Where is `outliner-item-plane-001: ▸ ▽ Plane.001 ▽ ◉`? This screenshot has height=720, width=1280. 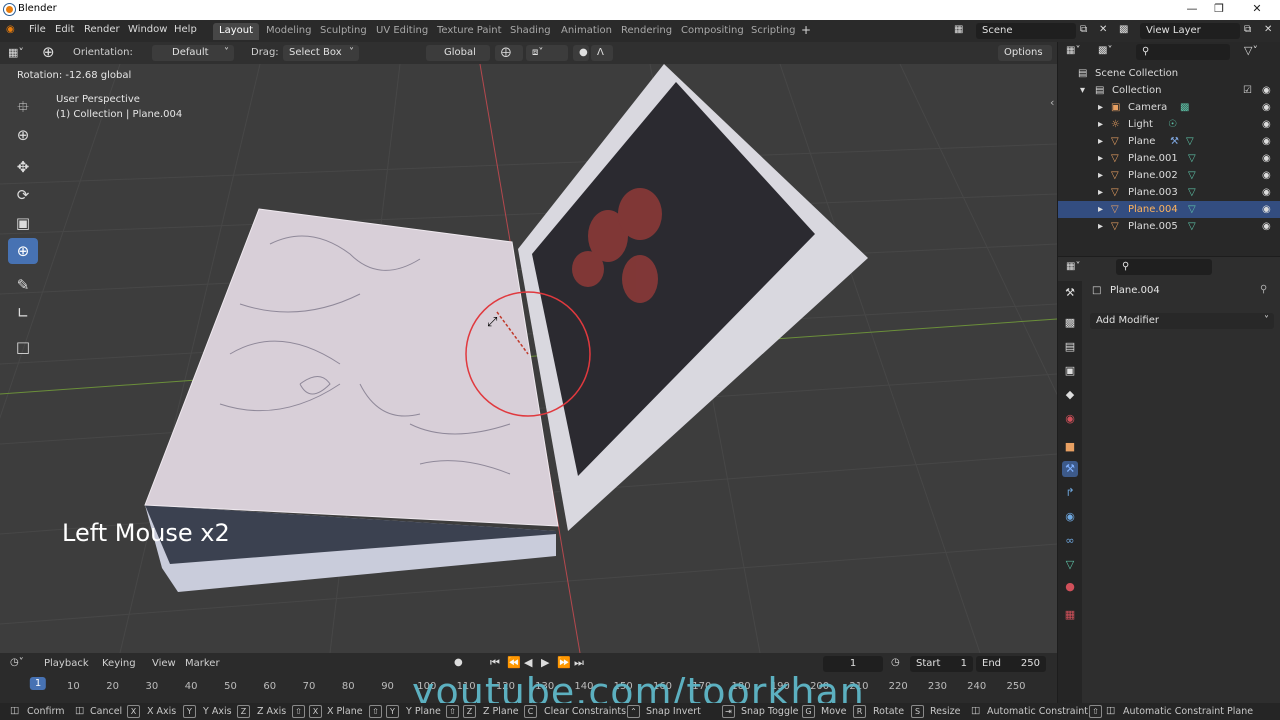 outliner-item-plane-001: ▸ ▽ Plane.001 ▽ ◉ is located at coordinates (1169, 158).